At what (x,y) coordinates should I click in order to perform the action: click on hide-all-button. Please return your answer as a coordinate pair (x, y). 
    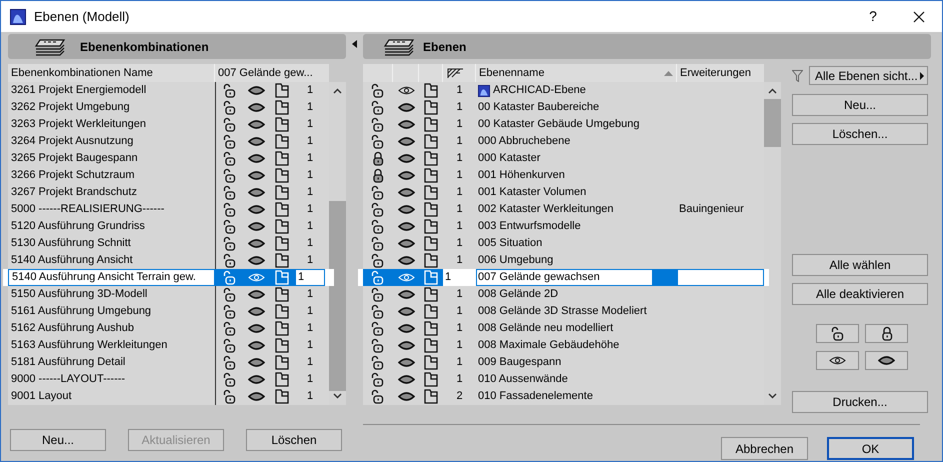
    Looking at the image, I should click on (886, 360).